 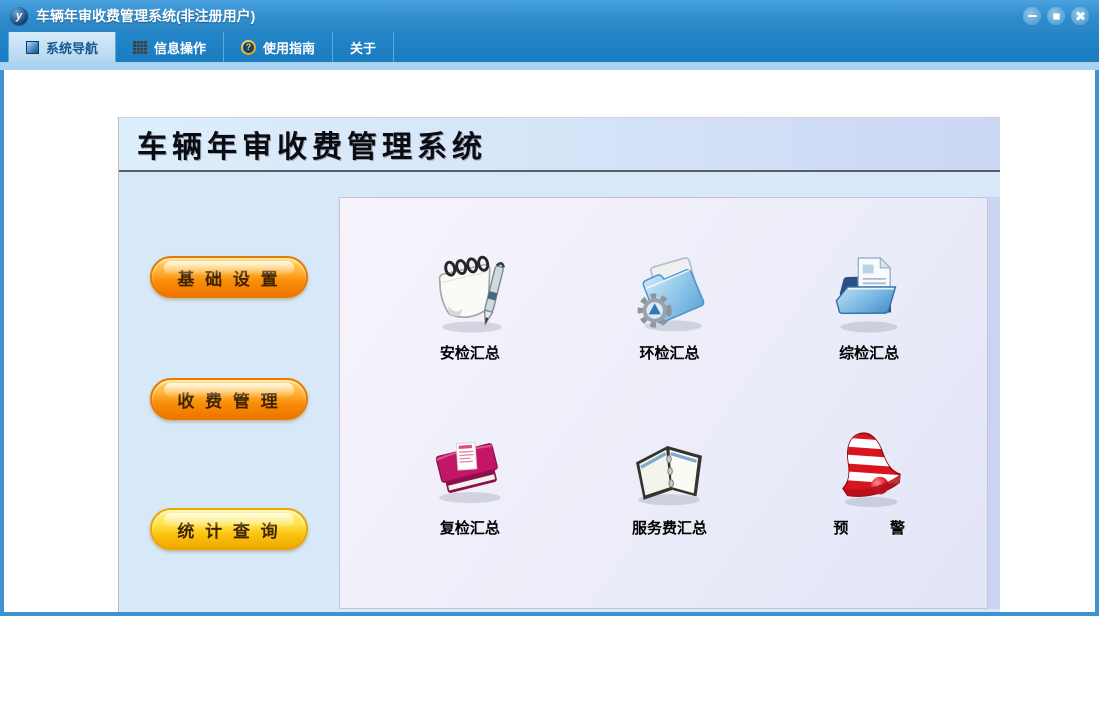 I want to click on alert-bell-icon, so click(x=867, y=469).